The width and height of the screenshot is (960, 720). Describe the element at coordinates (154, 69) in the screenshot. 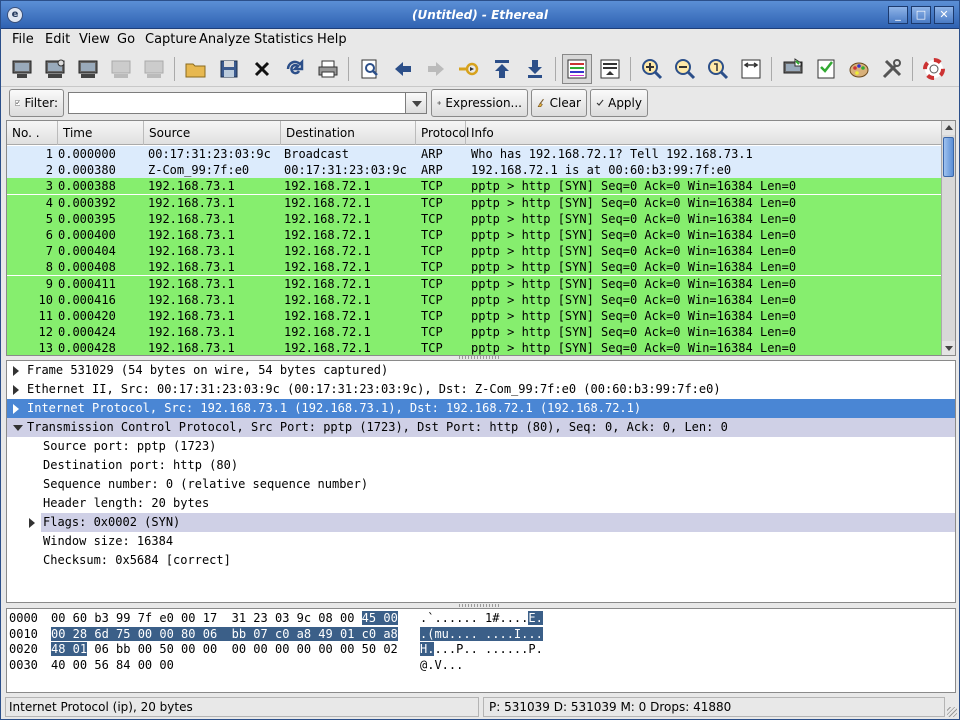

I see `capture-restart-button` at that location.